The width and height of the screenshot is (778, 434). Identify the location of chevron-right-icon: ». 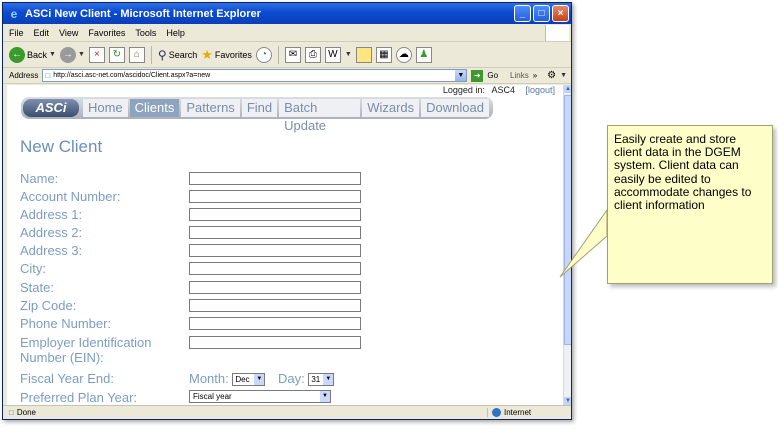
(535, 75).